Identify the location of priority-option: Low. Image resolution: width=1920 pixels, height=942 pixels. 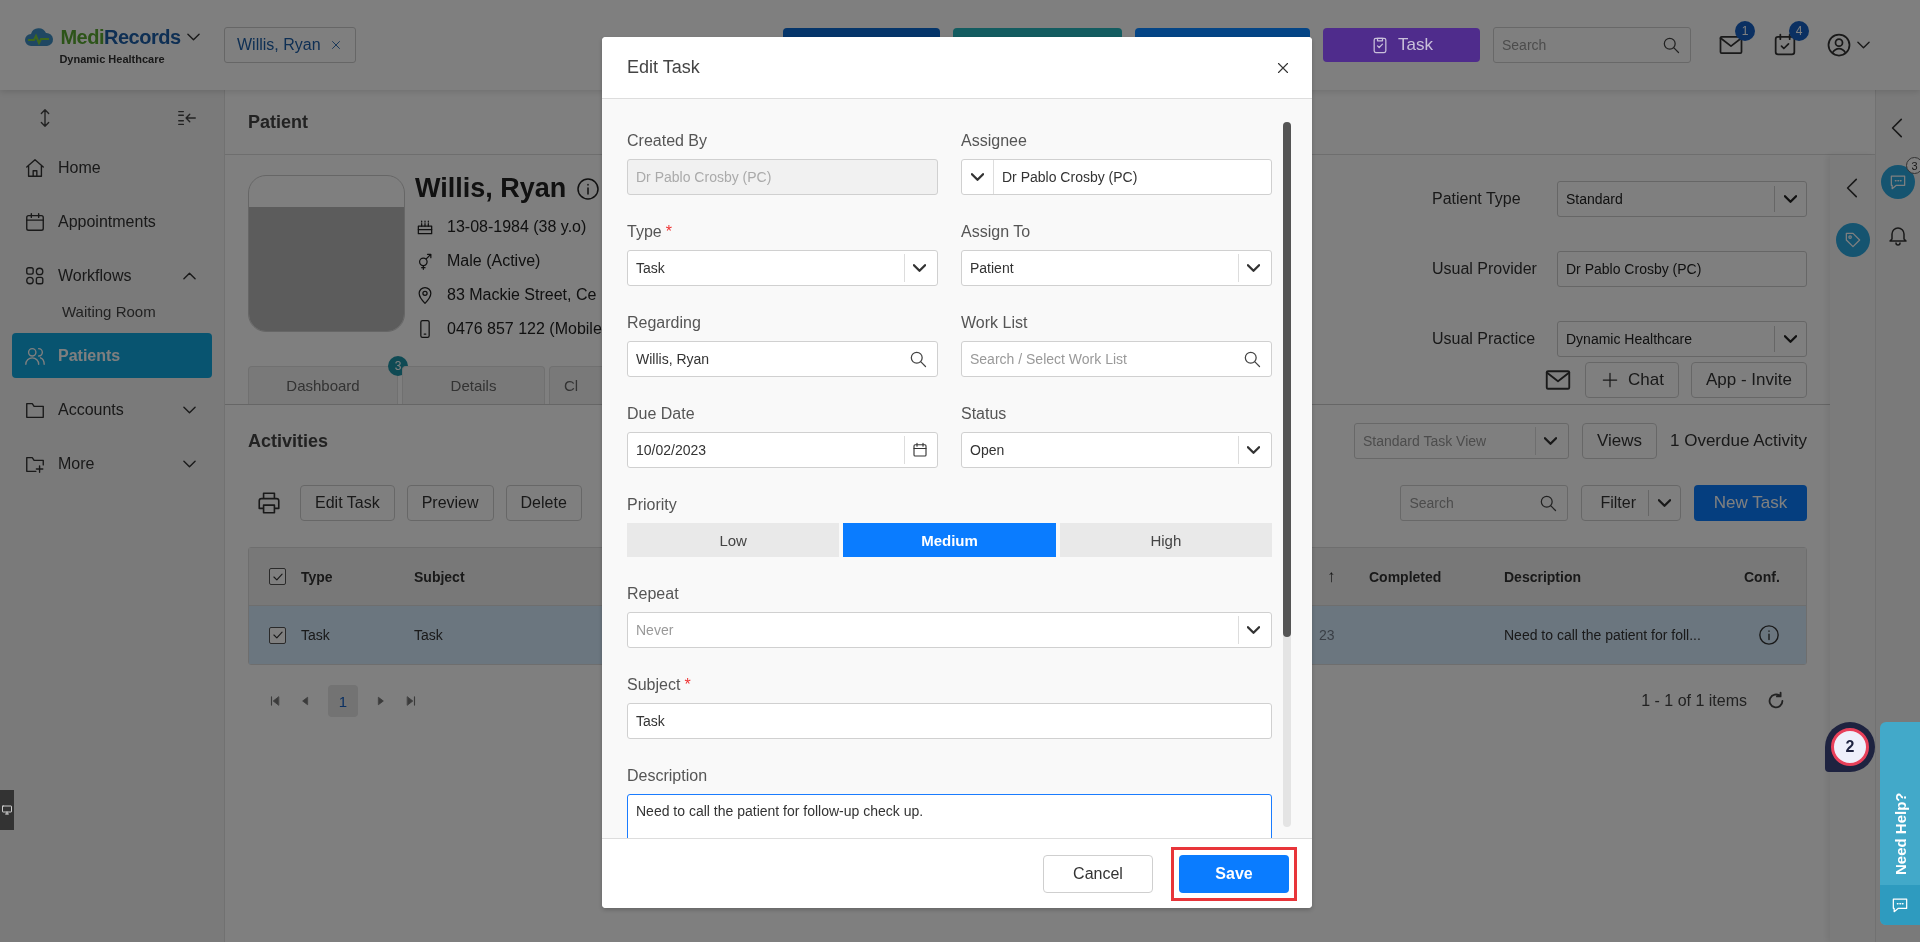
(733, 540).